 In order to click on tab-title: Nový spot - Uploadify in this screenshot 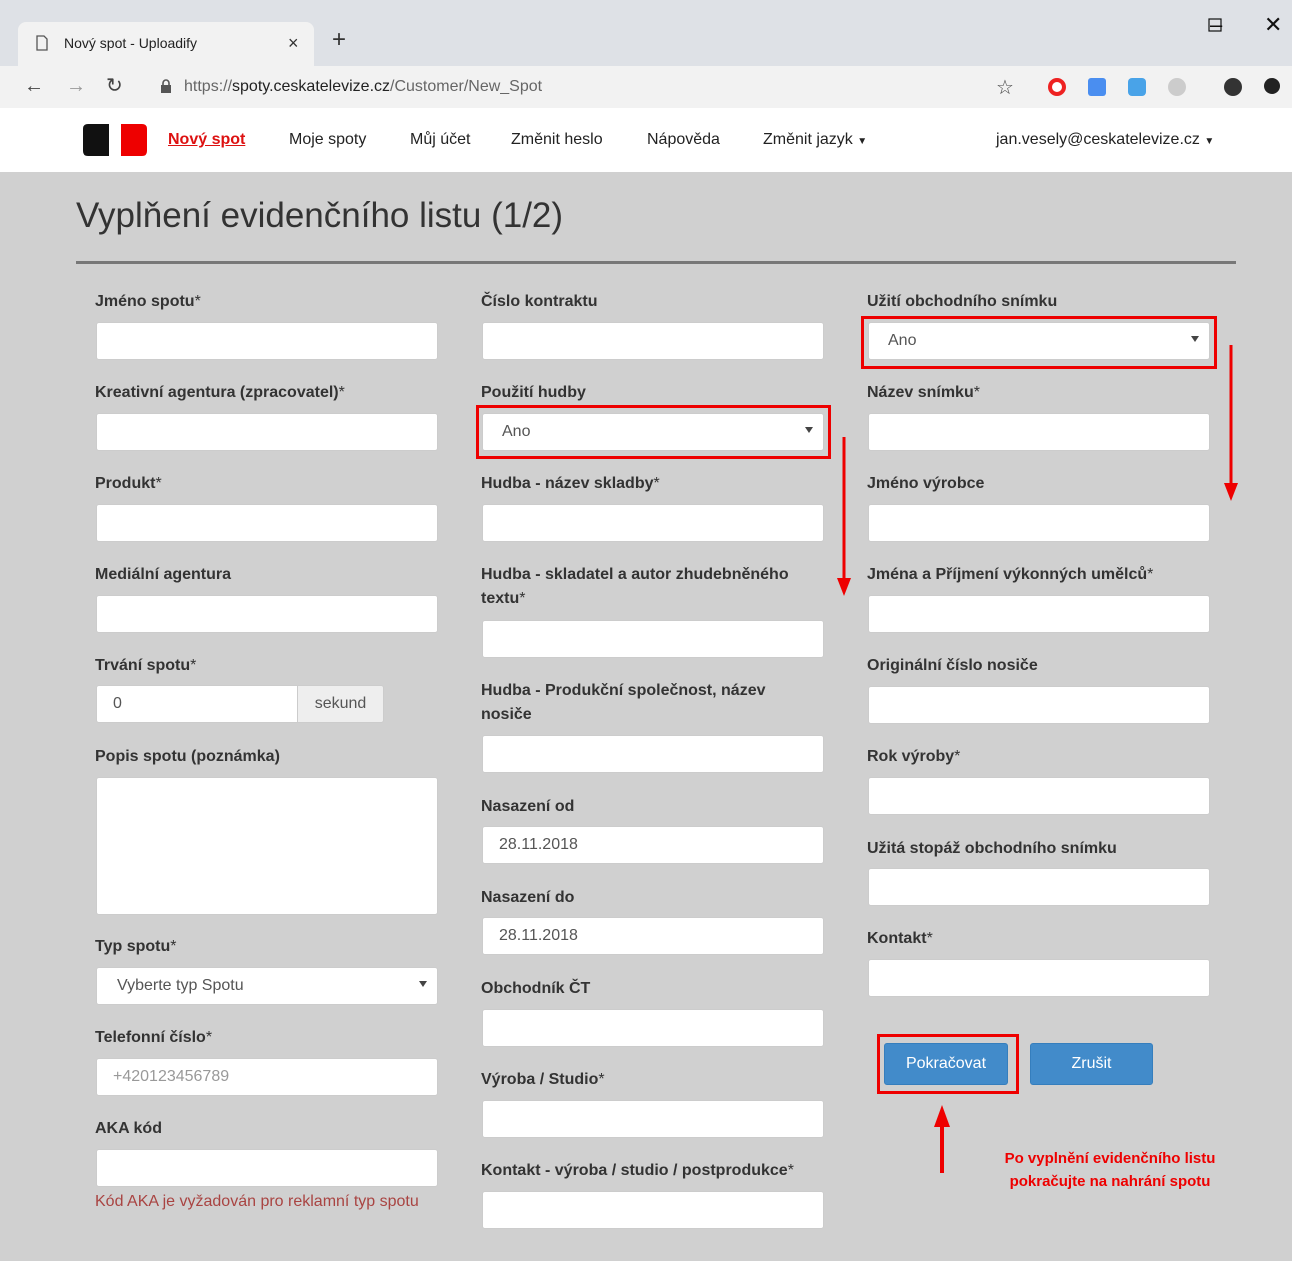, I will do `click(131, 43)`.